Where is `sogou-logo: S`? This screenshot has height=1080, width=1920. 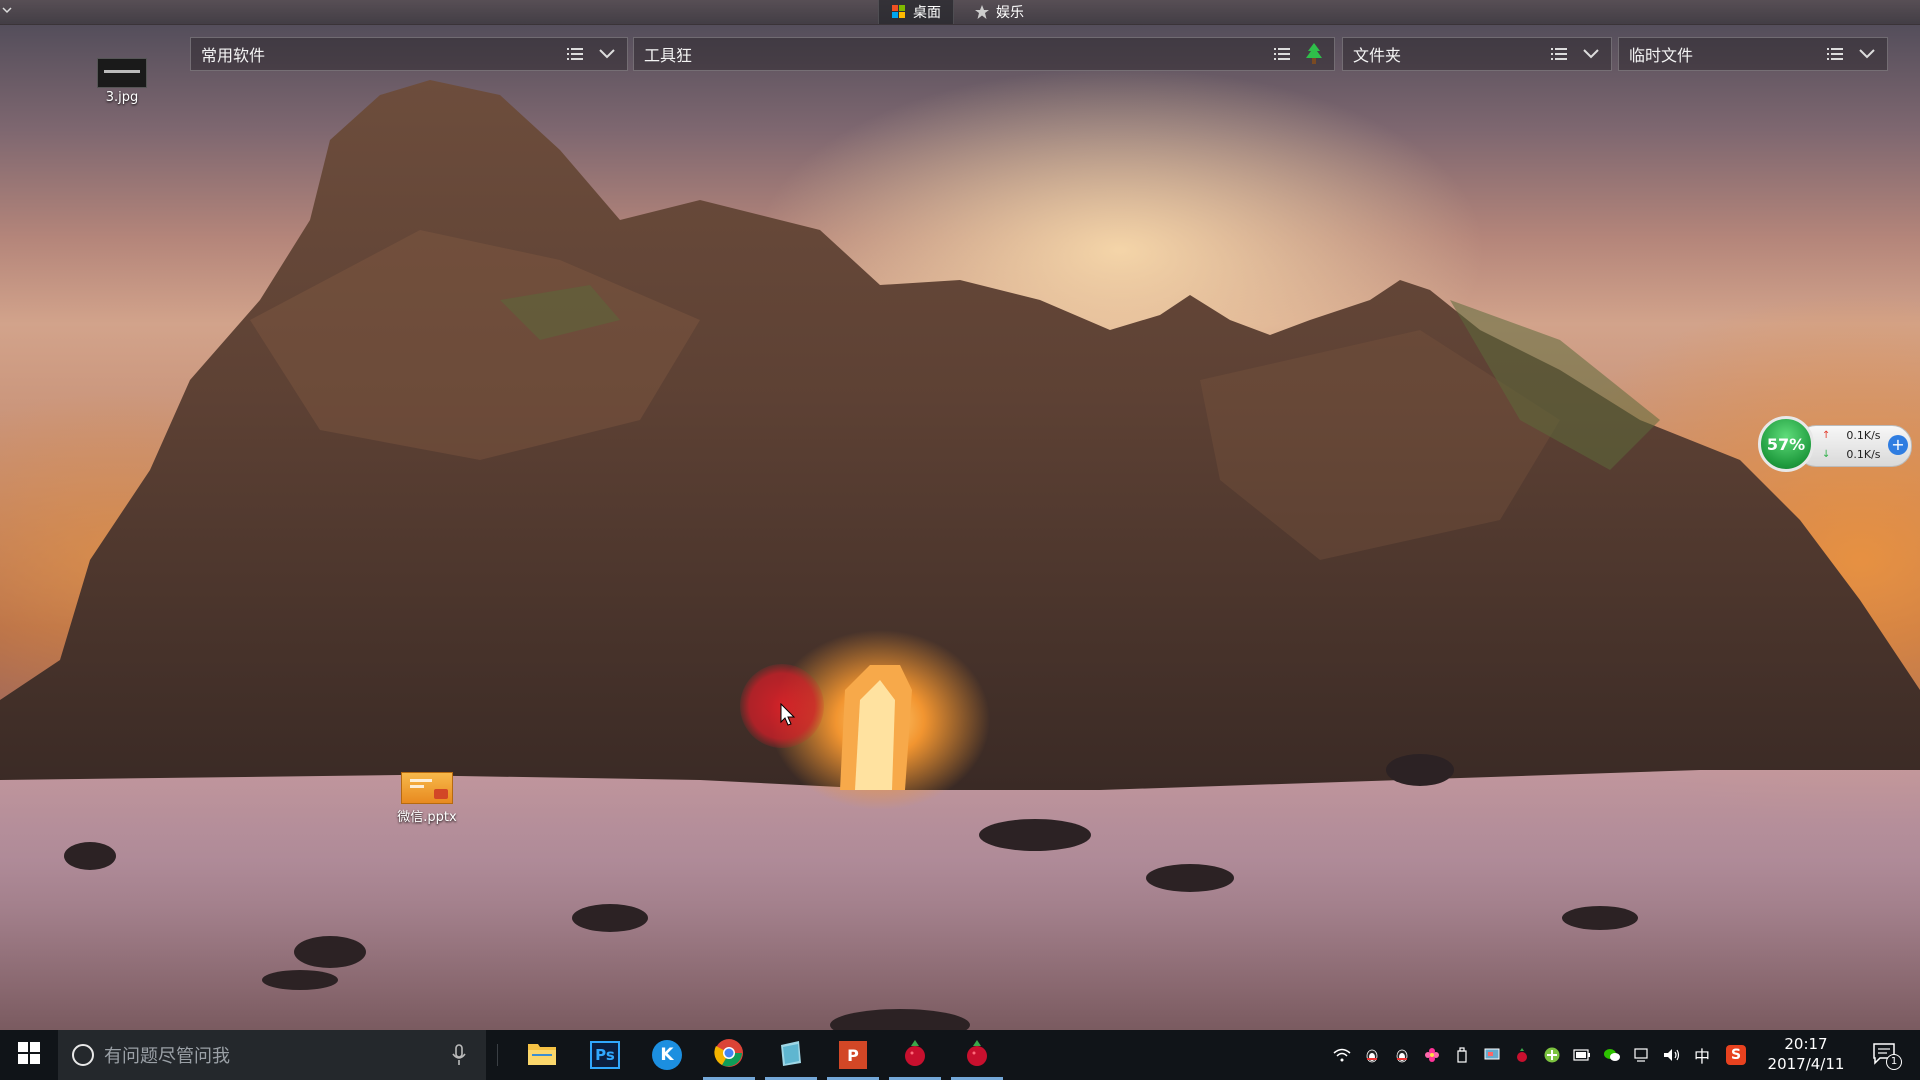 sogou-logo: S is located at coordinates (1736, 1055).